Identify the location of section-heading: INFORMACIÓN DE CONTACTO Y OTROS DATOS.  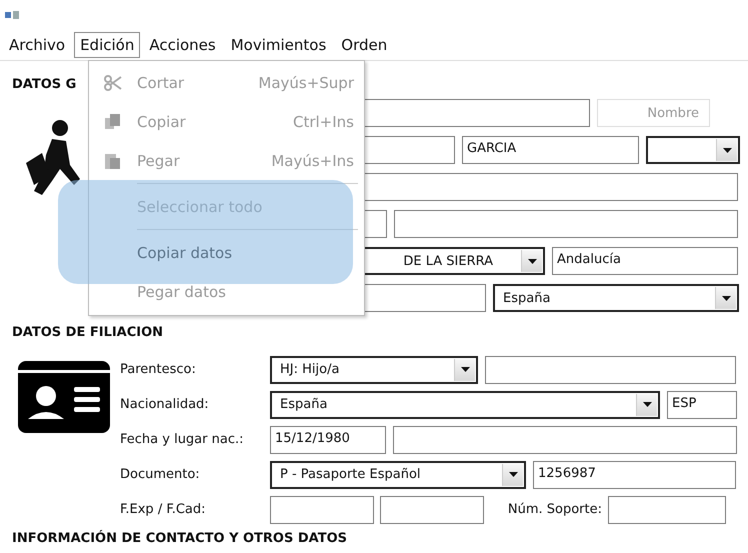
(179, 539).